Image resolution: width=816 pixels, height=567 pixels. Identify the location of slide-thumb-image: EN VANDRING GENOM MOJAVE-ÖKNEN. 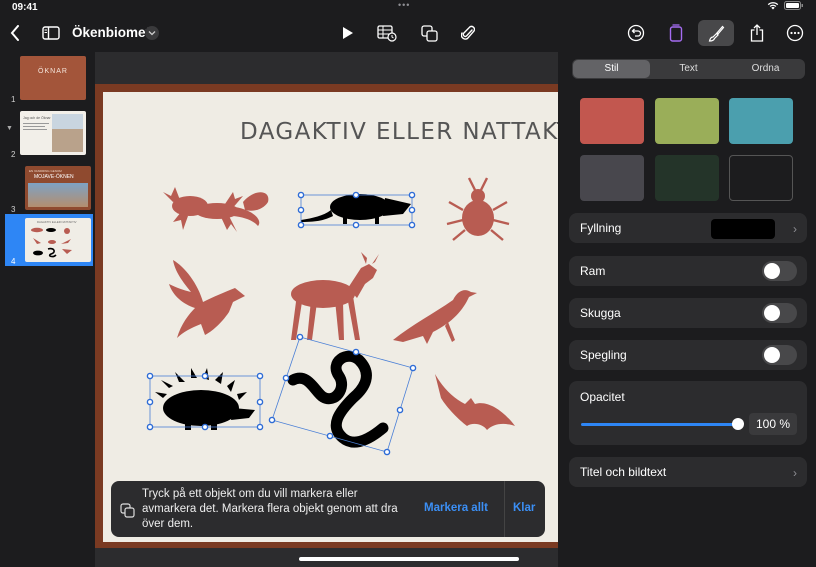
(58, 188).